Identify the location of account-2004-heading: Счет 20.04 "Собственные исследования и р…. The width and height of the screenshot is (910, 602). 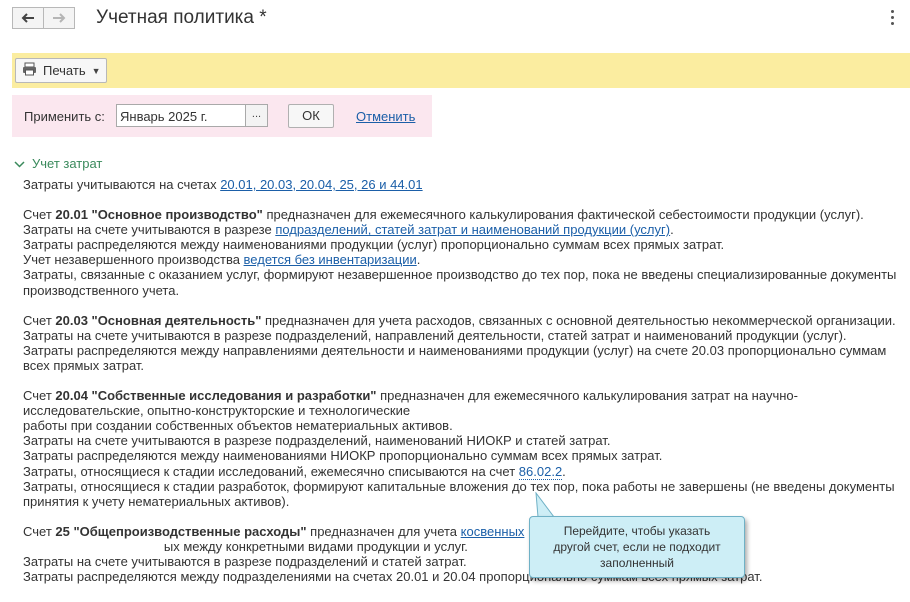
(410, 396).